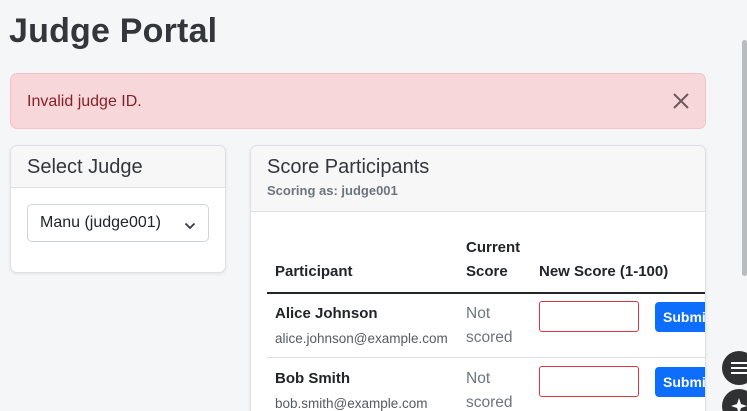 The width and height of the screenshot is (747, 411). What do you see at coordinates (487, 271) in the screenshot?
I see `column-header-current-score-line2: Score` at bounding box center [487, 271].